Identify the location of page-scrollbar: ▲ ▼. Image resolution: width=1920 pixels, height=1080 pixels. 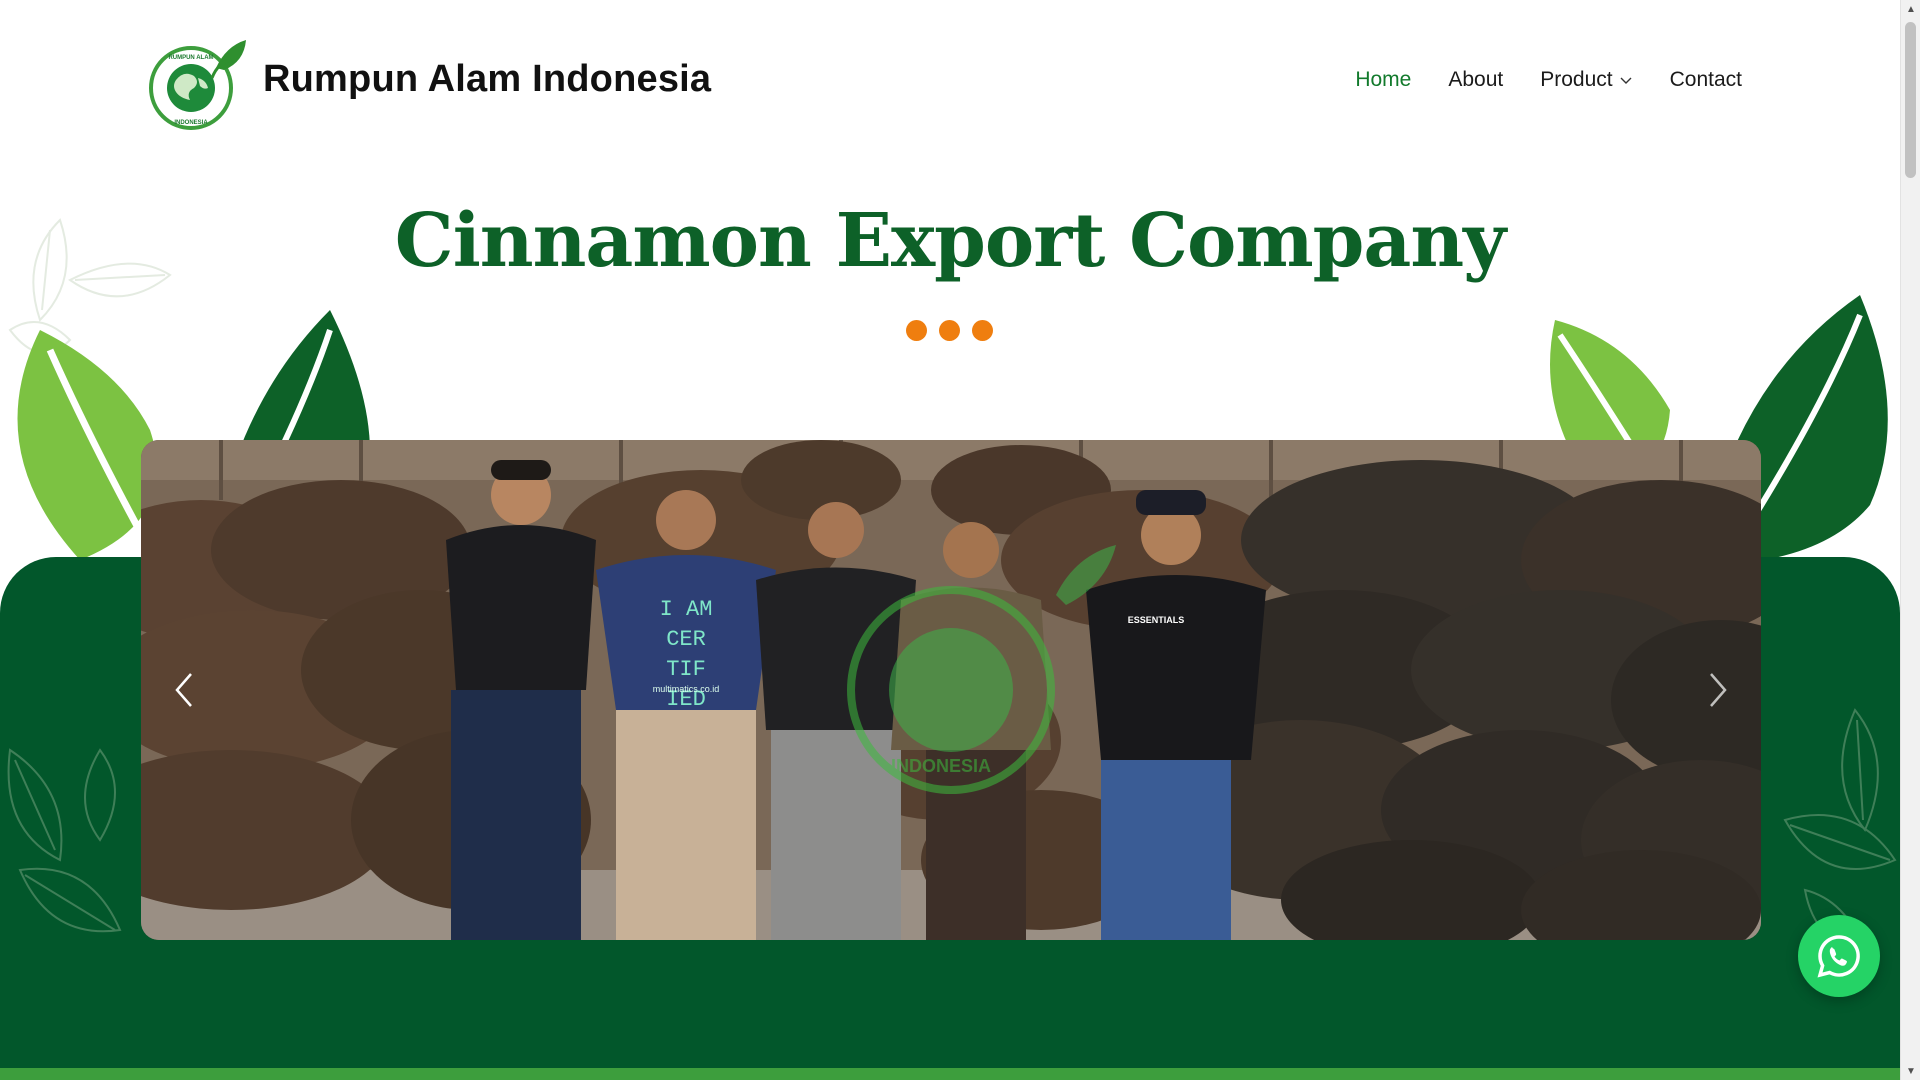
(1910, 540).